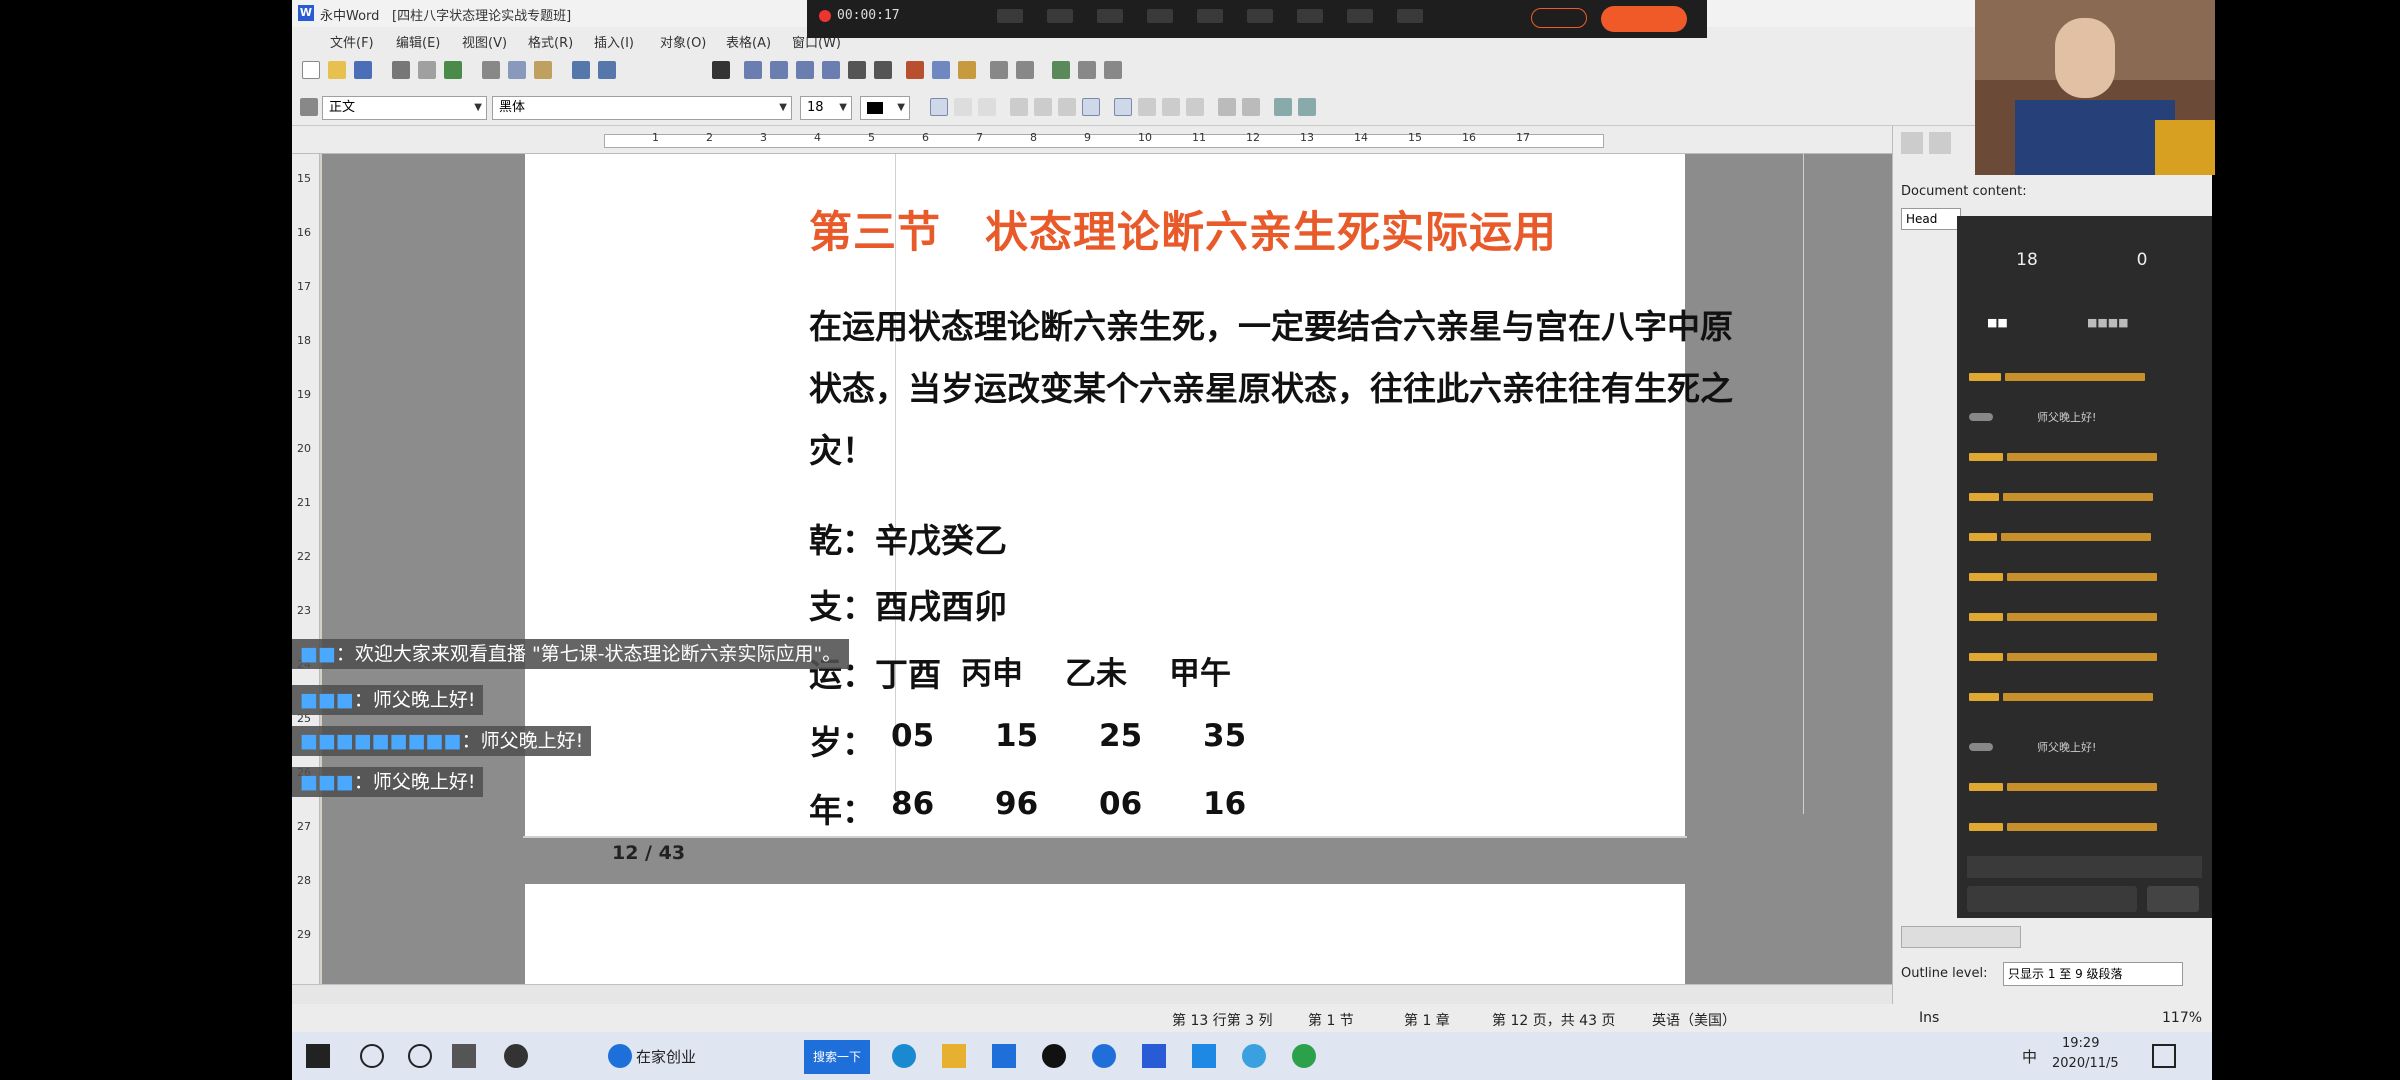 The image size is (2400, 1080). What do you see at coordinates (1096, 670) in the screenshot?
I see `yun-value: 乙未` at bounding box center [1096, 670].